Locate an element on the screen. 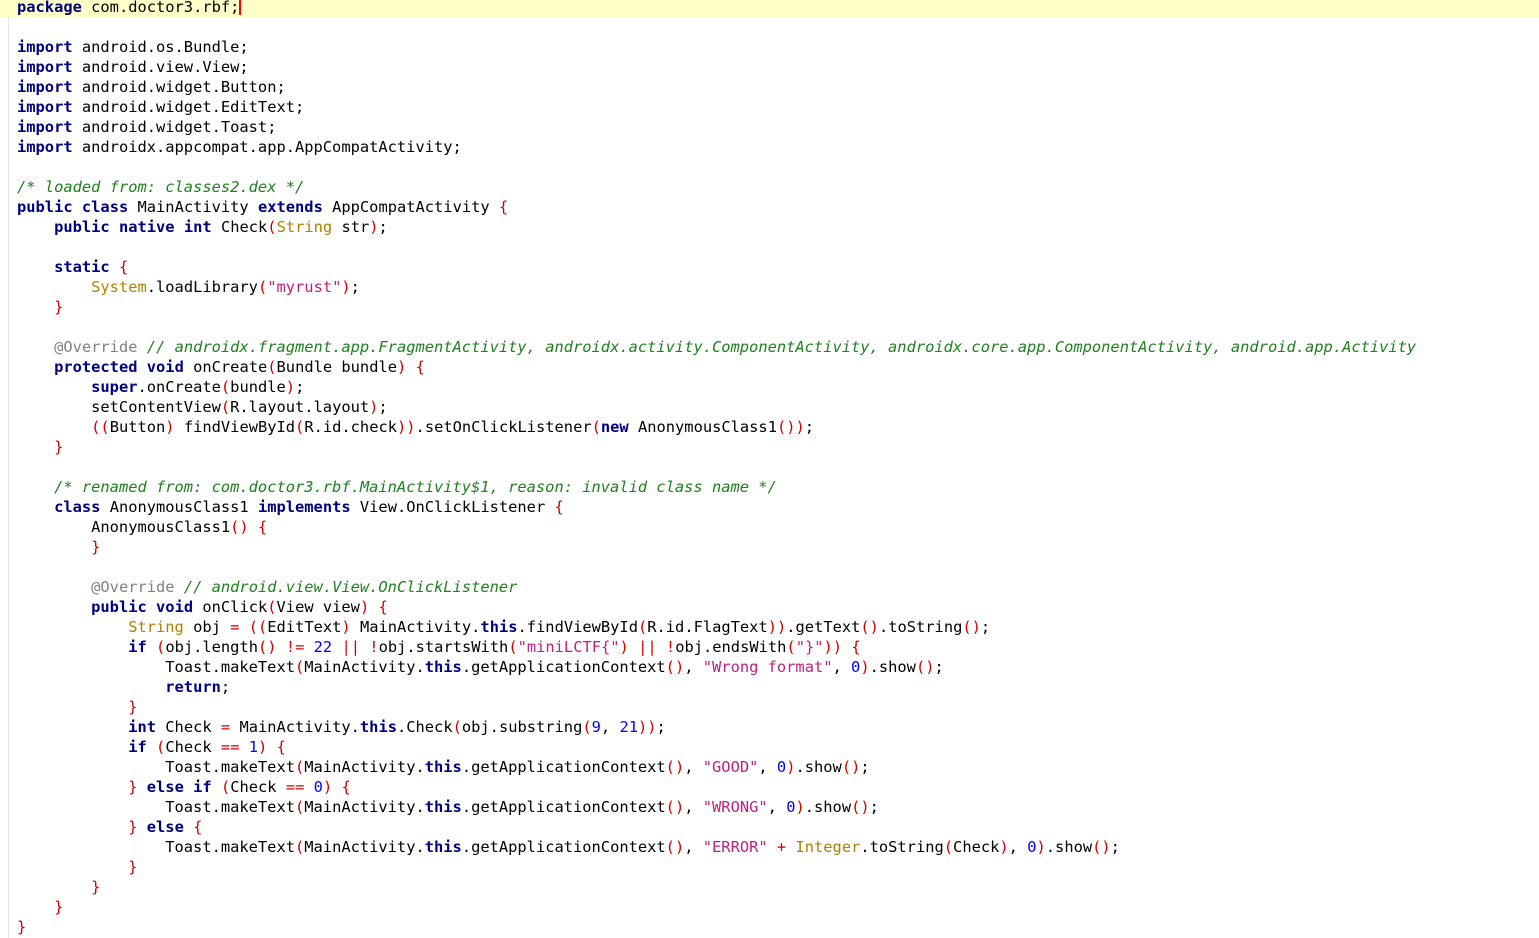 Image resolution: width=1539 pixels, height=938 pixels. code-line: import android.widget.EditText; is located at coordinates (769, 107).